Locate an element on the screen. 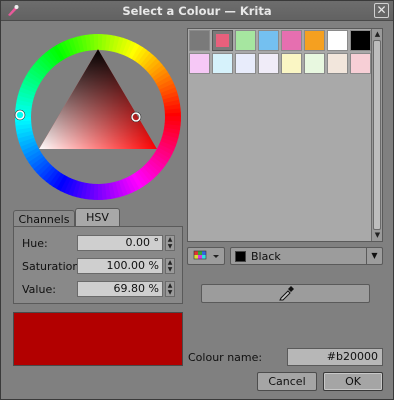 Image resolution: width=394 pixels, height=400 pixels. palette-selector: Black ▼ is located at coordinates (306, 256).